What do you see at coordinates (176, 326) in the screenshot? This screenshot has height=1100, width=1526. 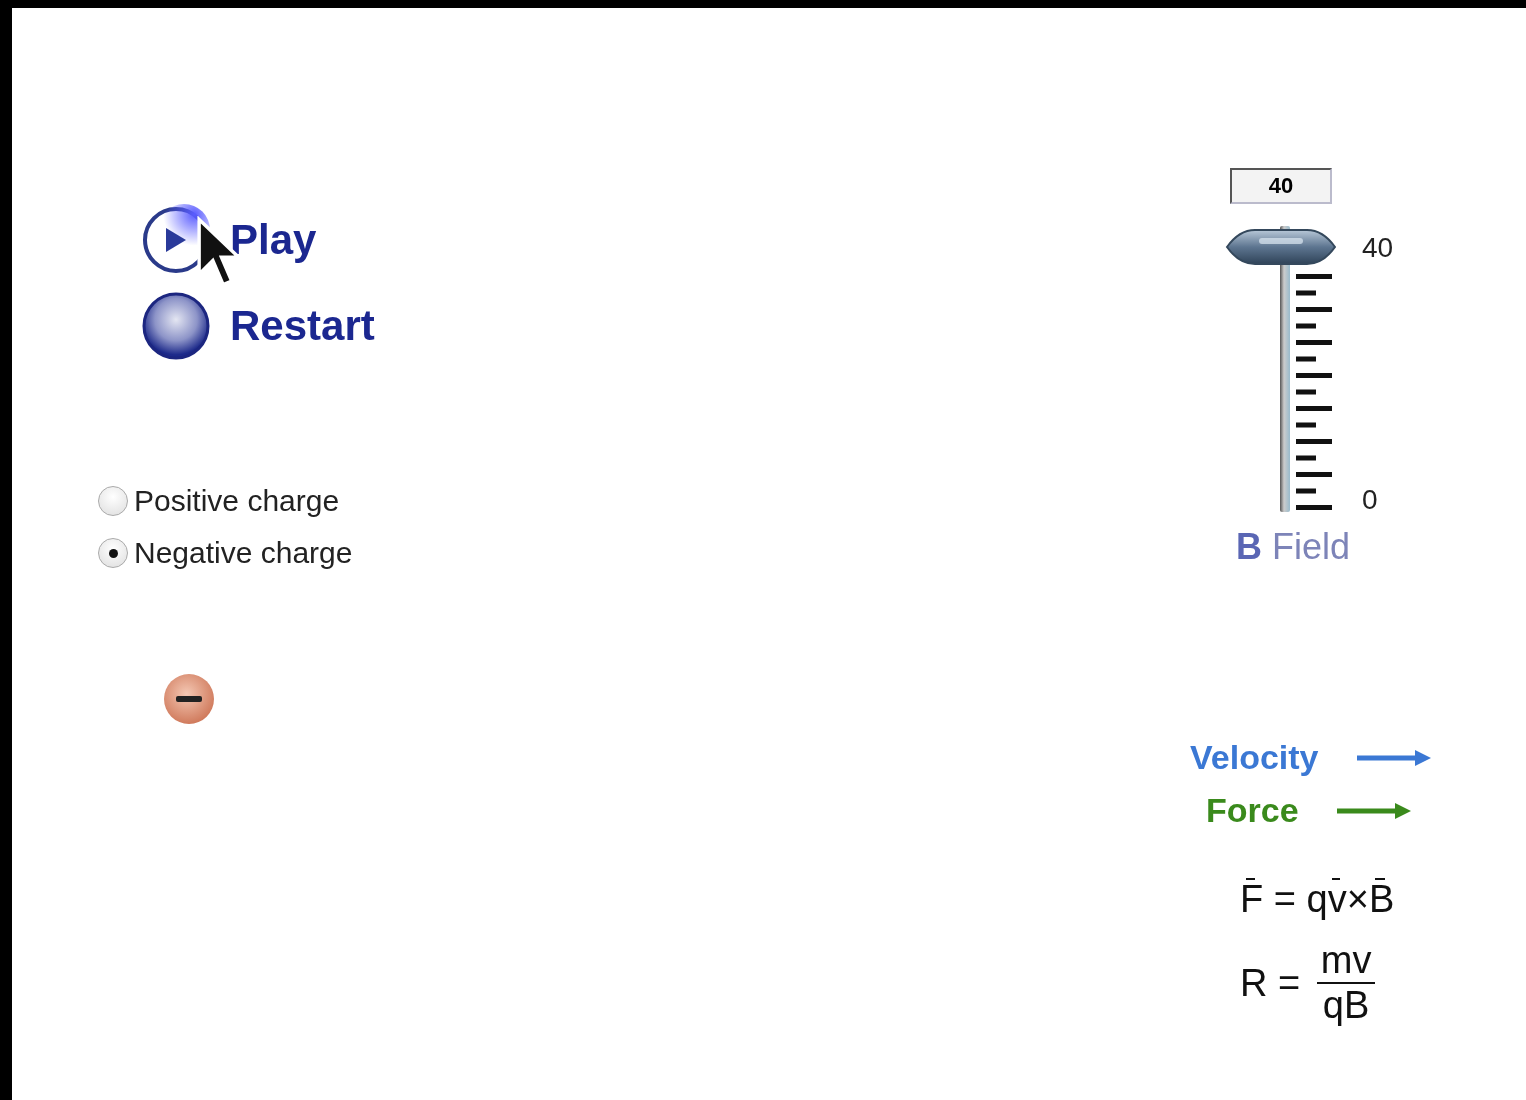 I see `restart-icon` at bounding box center [176, 326].